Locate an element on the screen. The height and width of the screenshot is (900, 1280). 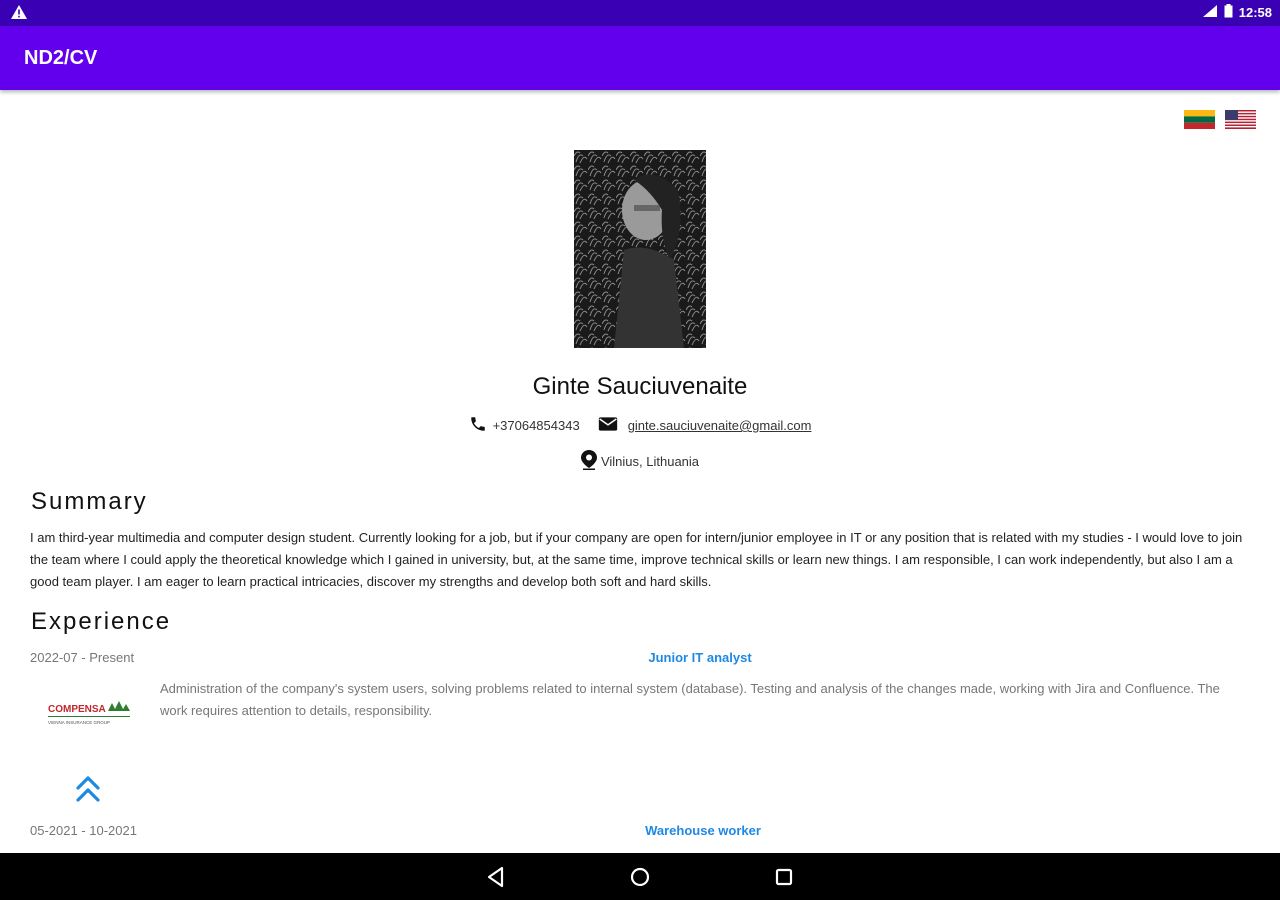
location-row: Vilnius, Lithuania is located at coordinates (640, 461).